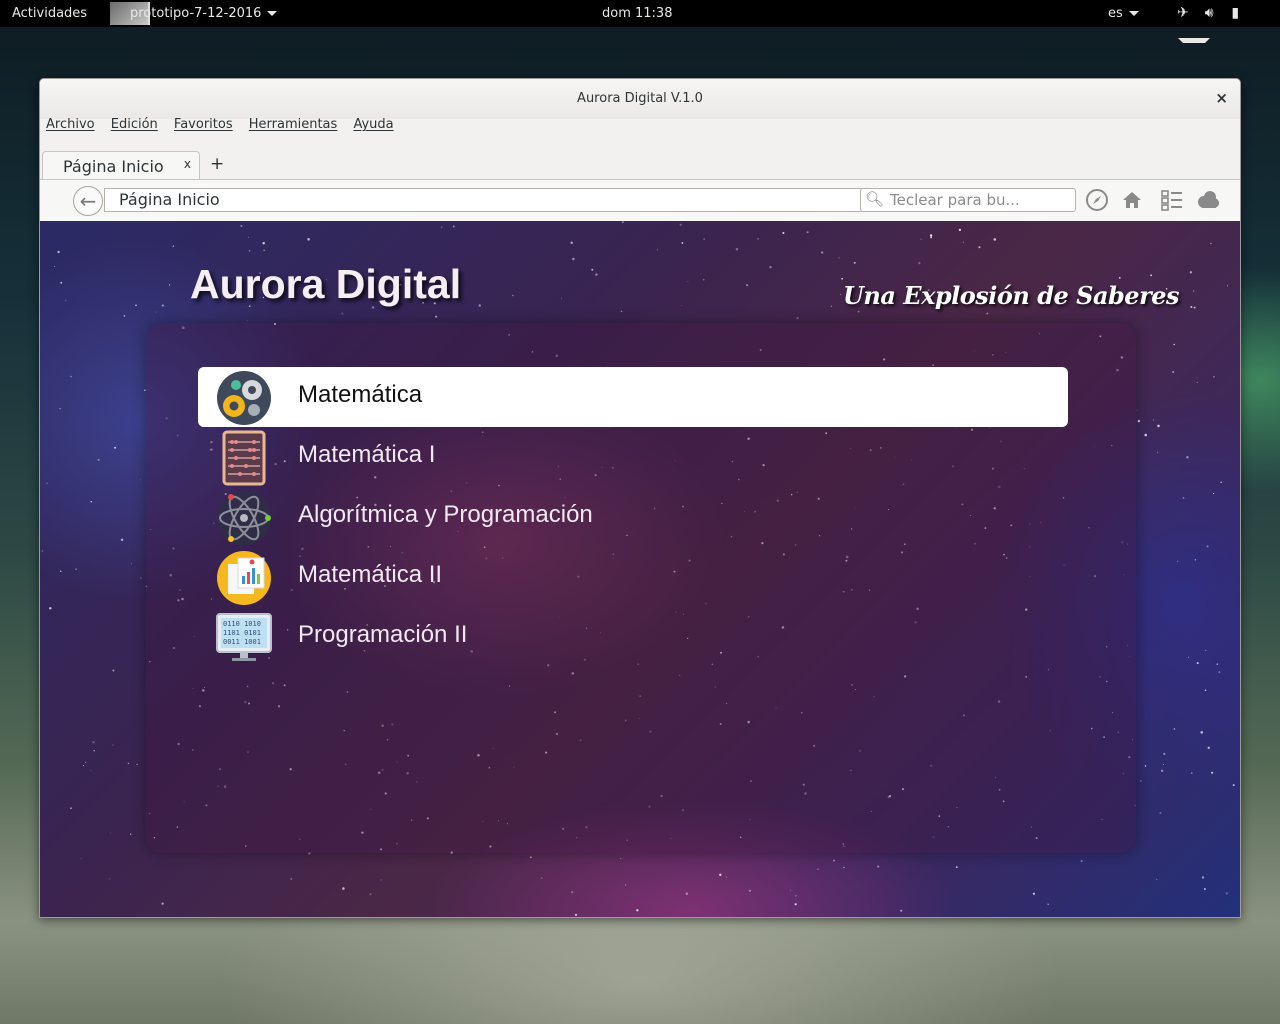 Image resolution: width=1280 pixels, height=1024 pixels. Describe the element at coordinates (1132, 201) in the screenshot. I see `home-icon` at that location.